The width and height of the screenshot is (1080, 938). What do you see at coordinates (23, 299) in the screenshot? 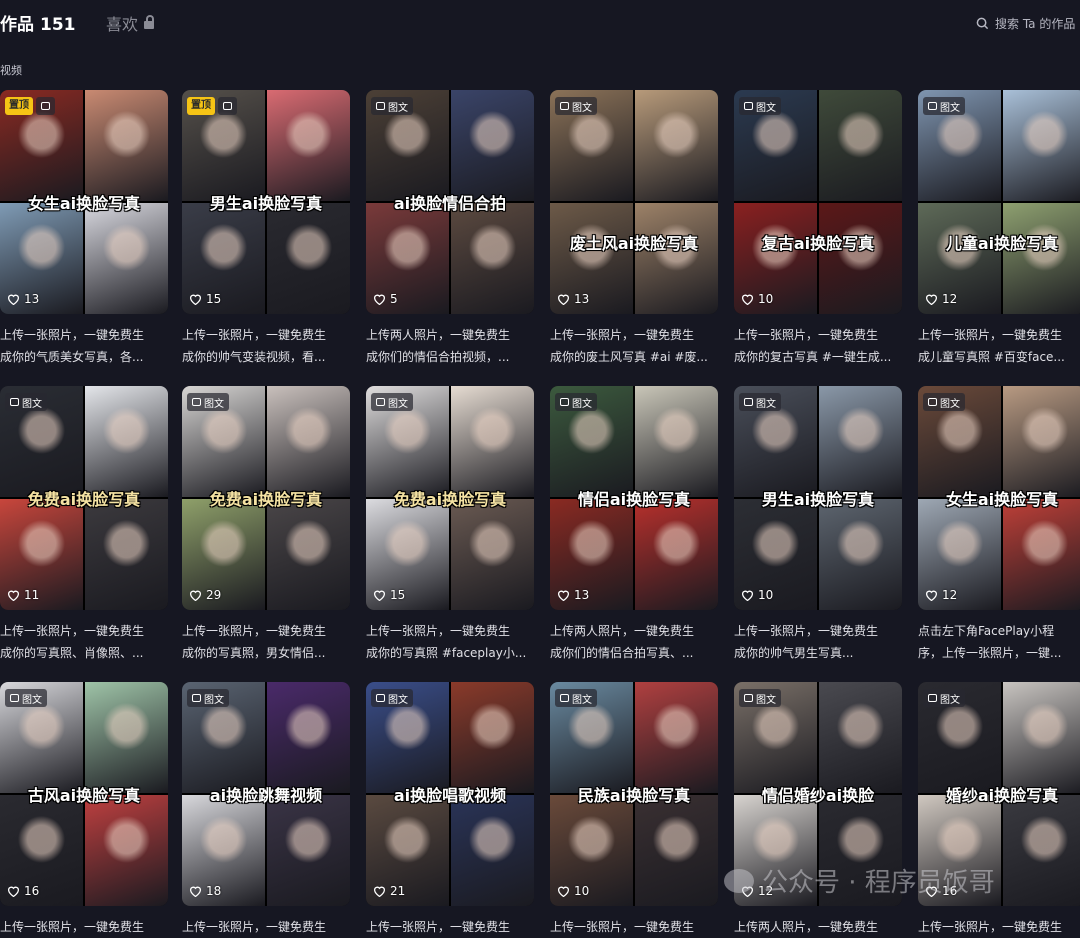
I see `like-count: 13` at bounding box center [23, 299].